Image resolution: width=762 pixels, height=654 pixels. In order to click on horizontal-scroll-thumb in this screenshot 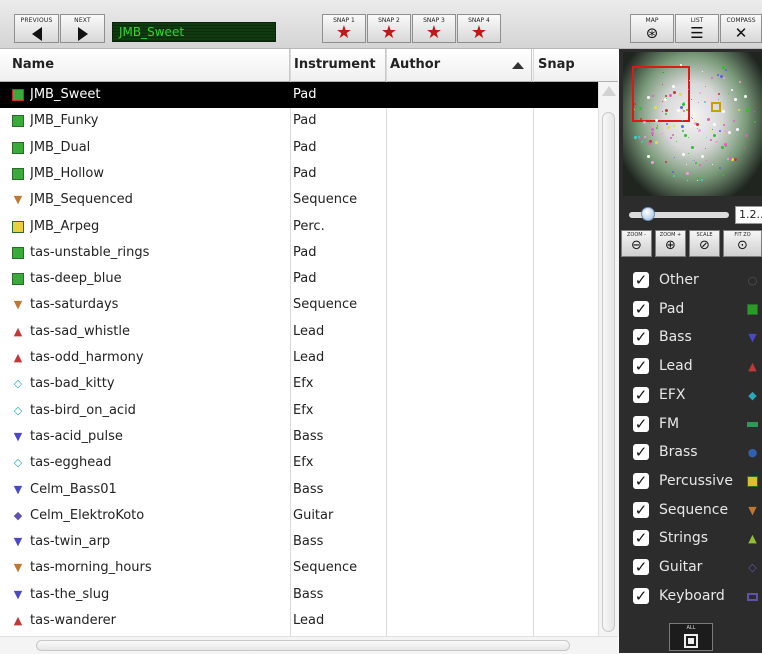, I will do `click(303, 645)`.